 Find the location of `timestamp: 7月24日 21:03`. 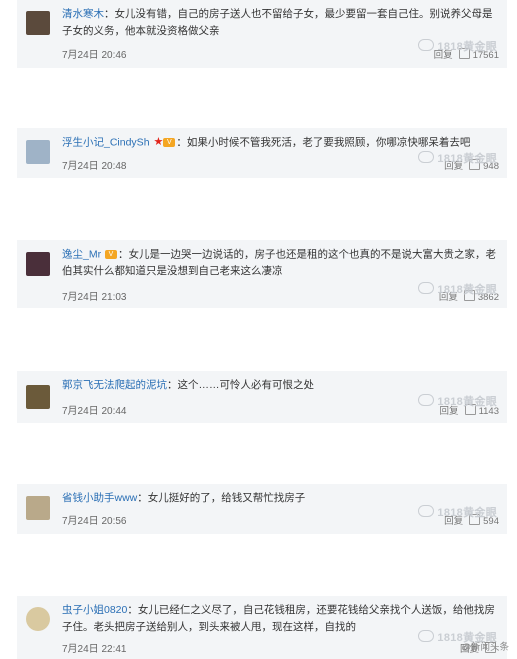

timestamp: 7月24日 21:03 is located at coordinates (94, 297).